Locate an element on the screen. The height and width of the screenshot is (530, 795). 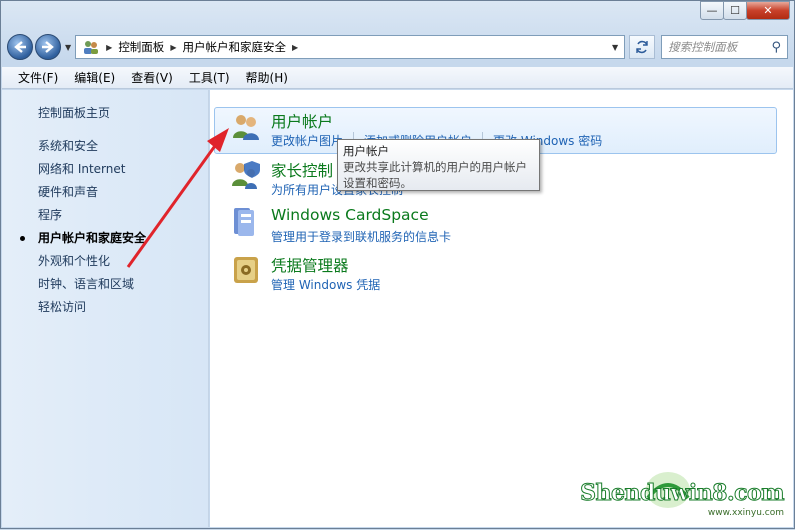
back-arrow-icon is located at coordinates (20, 47).